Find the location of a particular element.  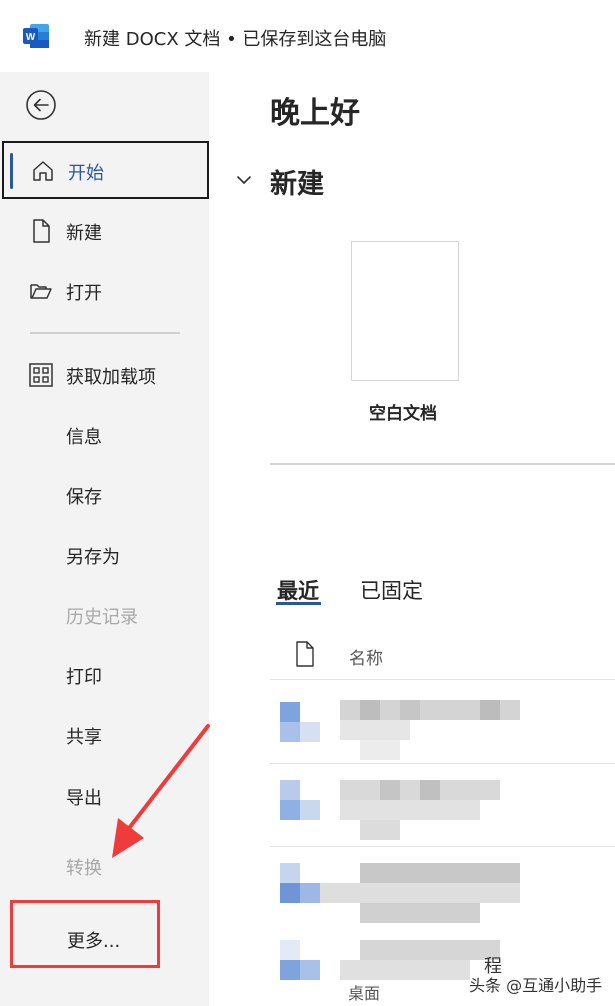

watermark: 头条 @互通小助手 is located at coordinates (536, 985).